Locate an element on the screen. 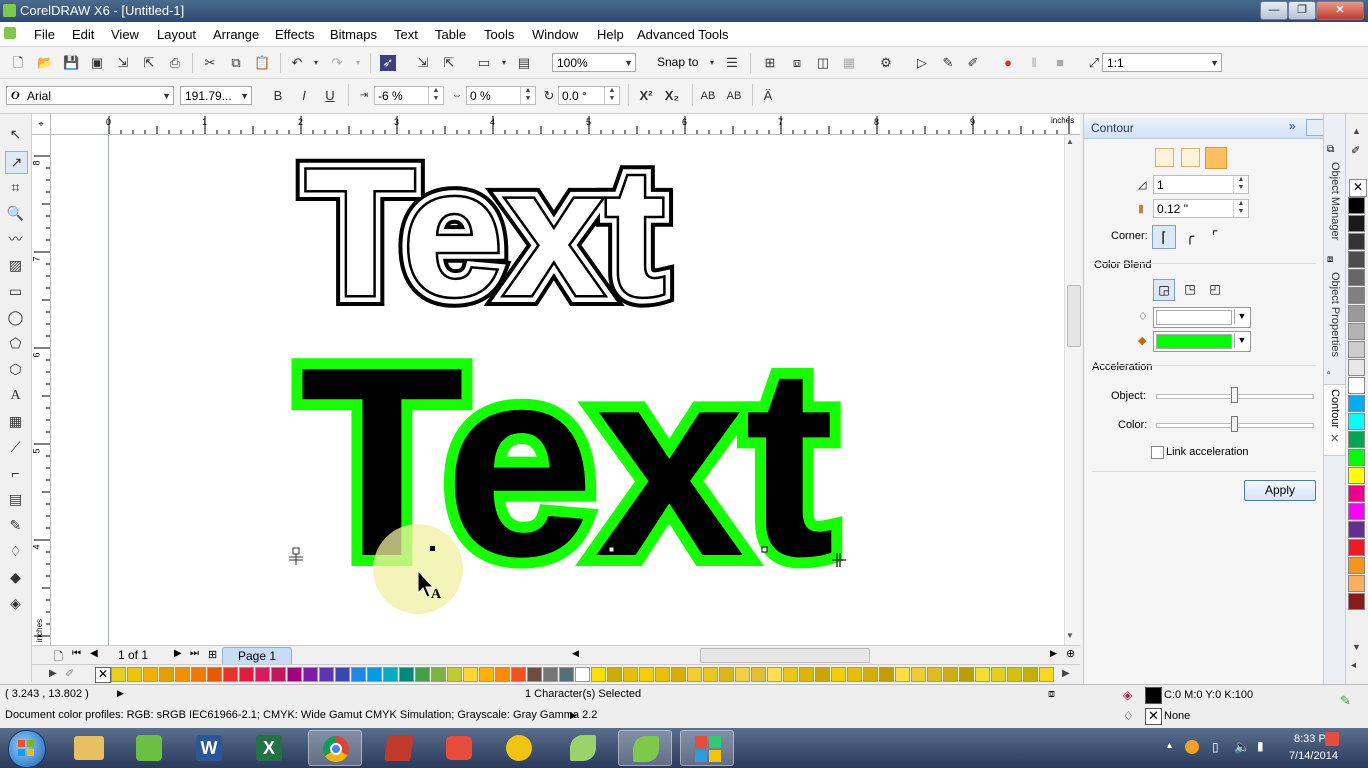  hscroll-left-icon: ◀ is located at coordinates (575, 653).